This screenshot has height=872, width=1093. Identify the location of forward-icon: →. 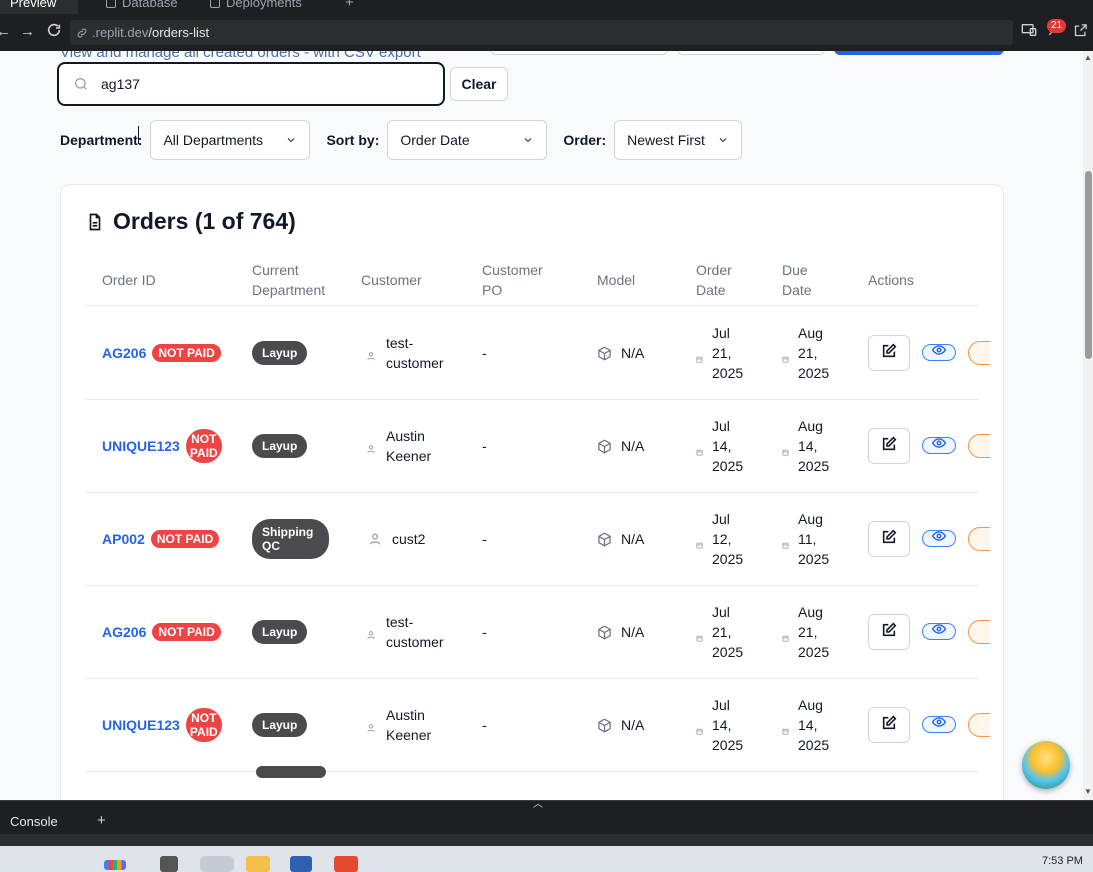
(27, 32).